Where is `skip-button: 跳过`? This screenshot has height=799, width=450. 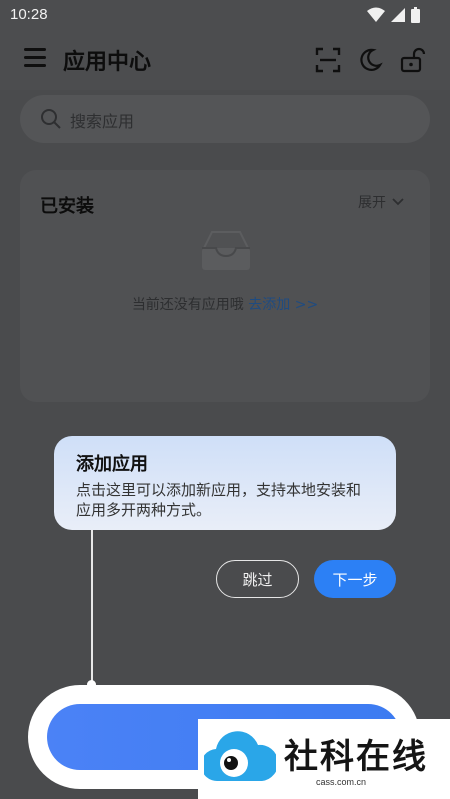 skip-button: 跳过 is located at coordinates (257, 579).